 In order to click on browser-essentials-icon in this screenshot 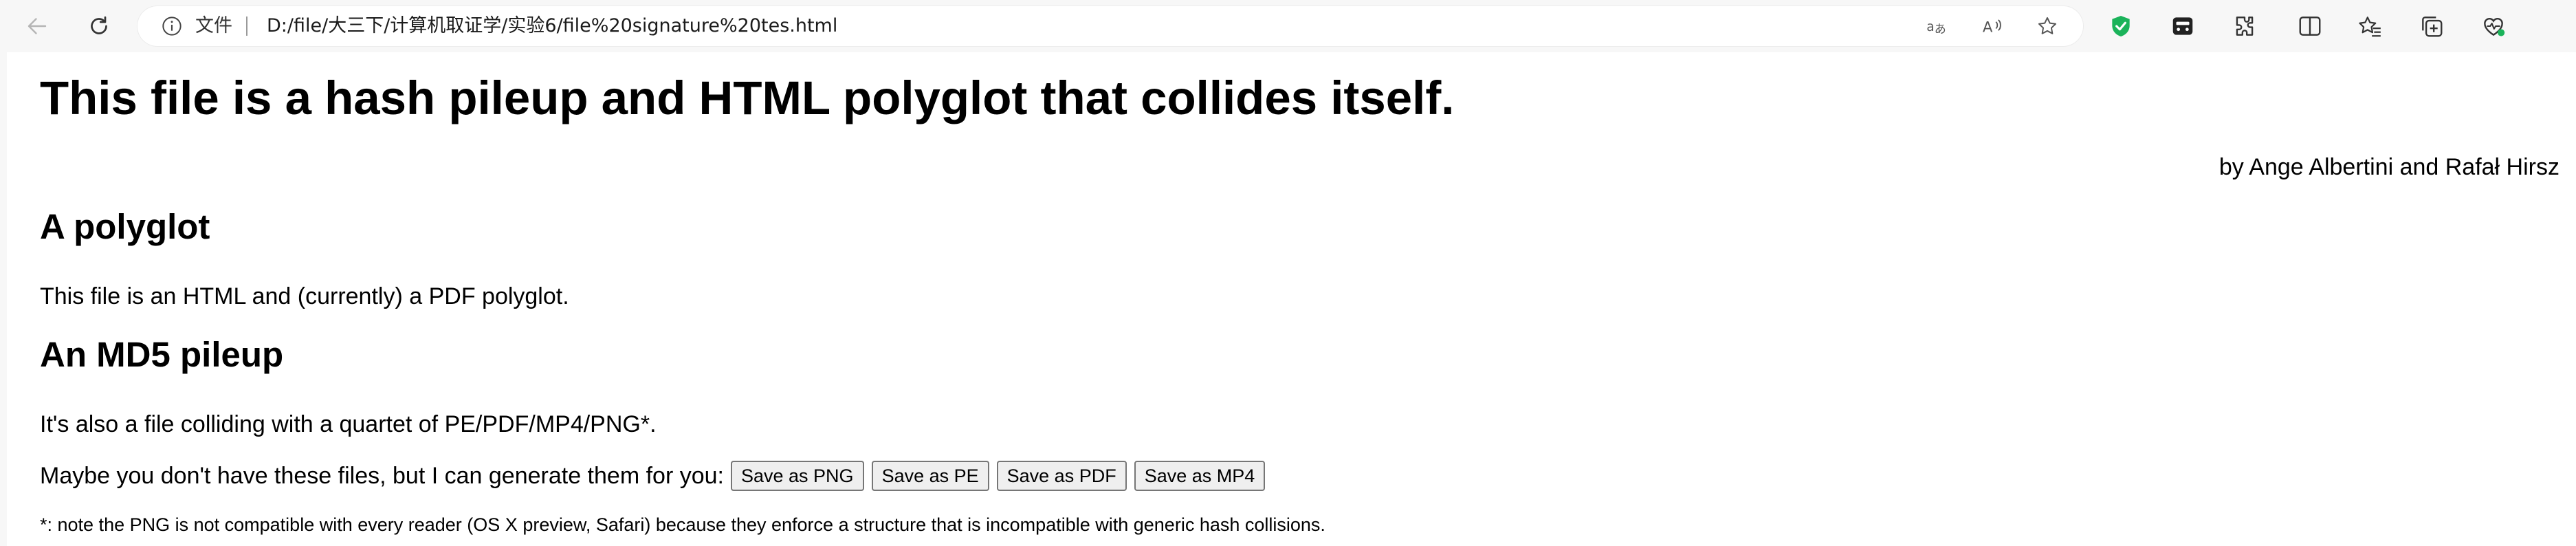, I will do `click(2494, 27)`.